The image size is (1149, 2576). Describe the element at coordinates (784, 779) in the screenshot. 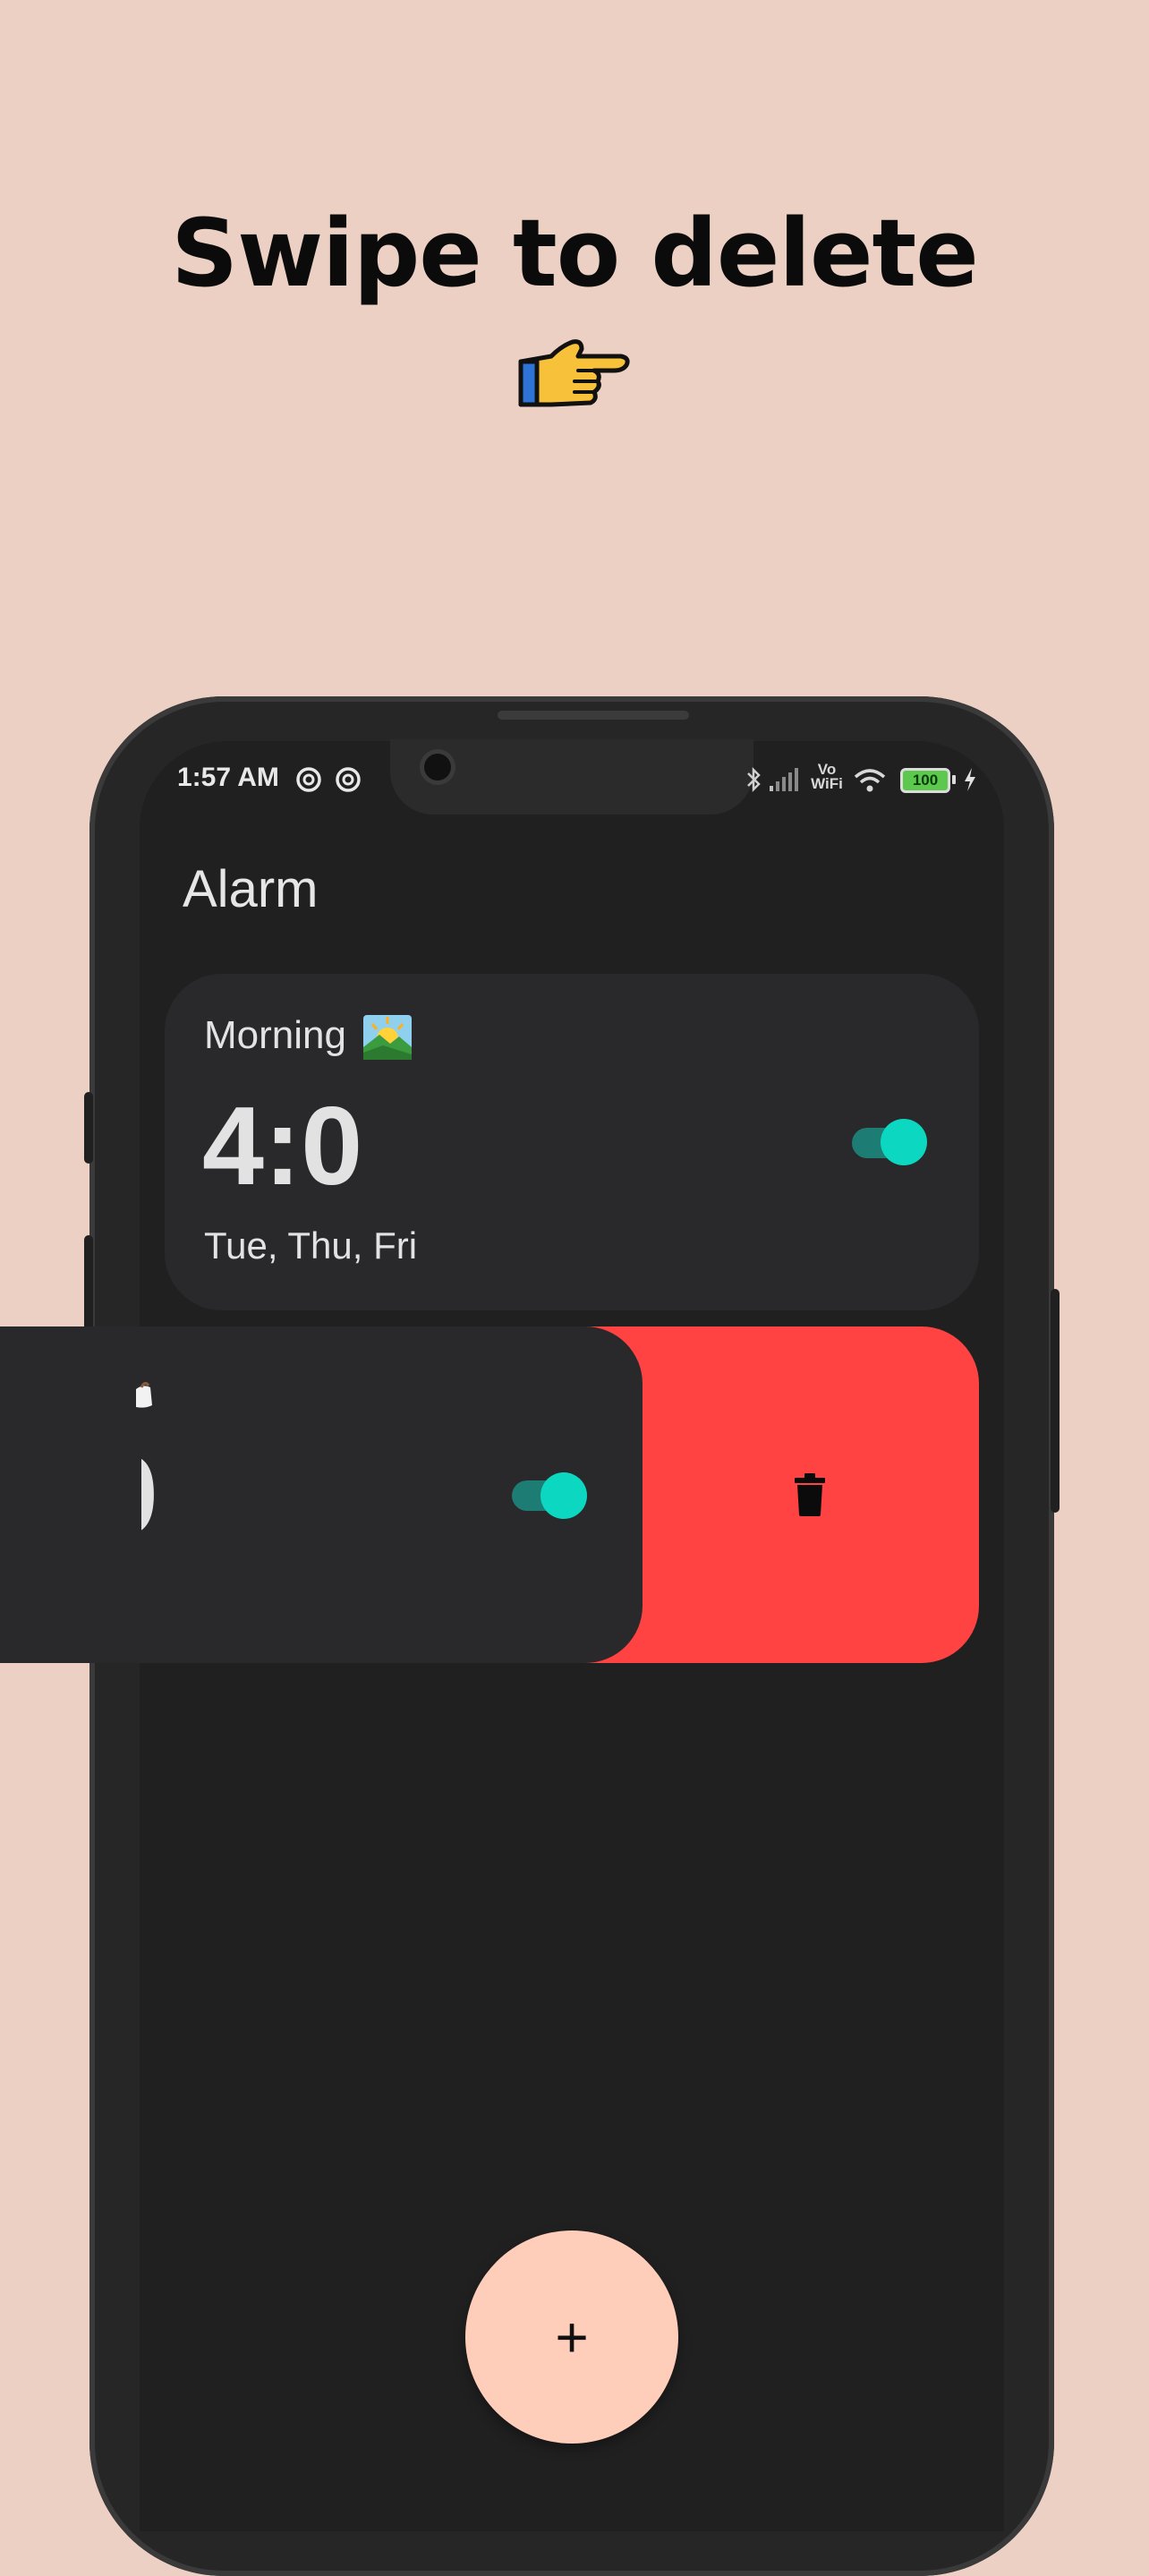

I see `signal-icon` at that location.